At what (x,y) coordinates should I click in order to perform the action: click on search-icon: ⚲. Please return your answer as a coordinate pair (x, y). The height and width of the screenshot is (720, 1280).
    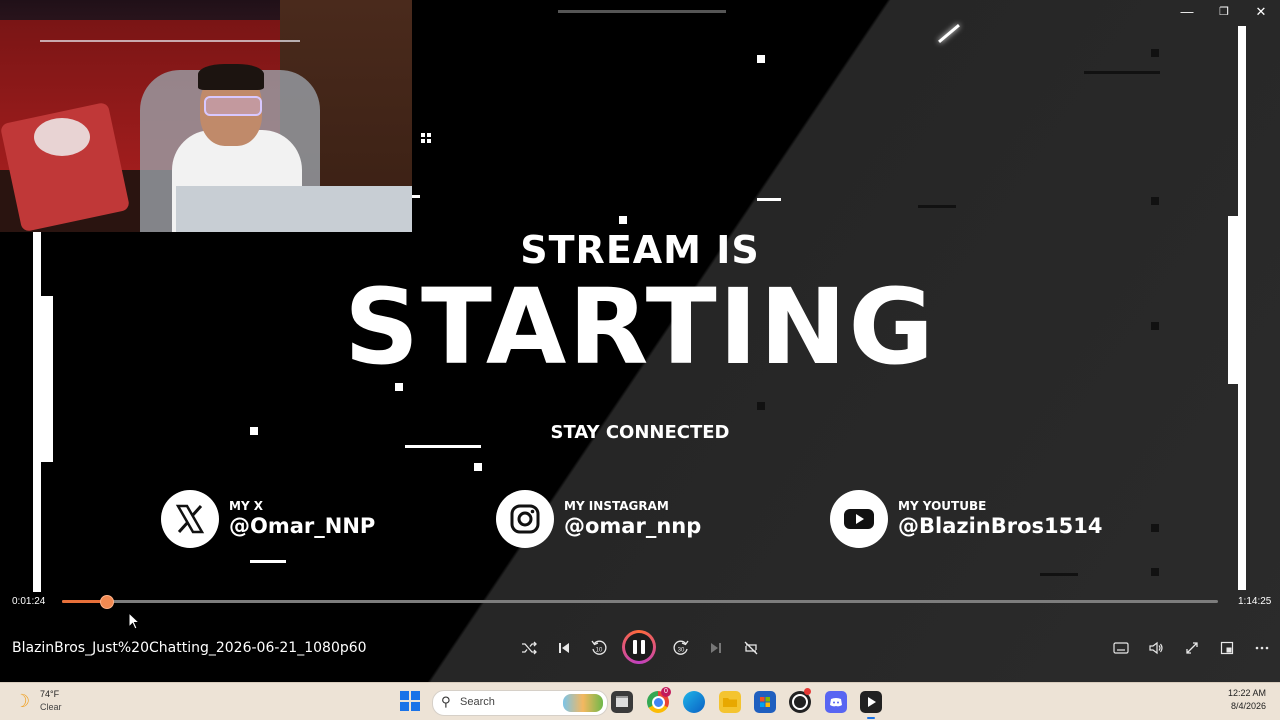
    Looking at the image, I should click on (446, 701).